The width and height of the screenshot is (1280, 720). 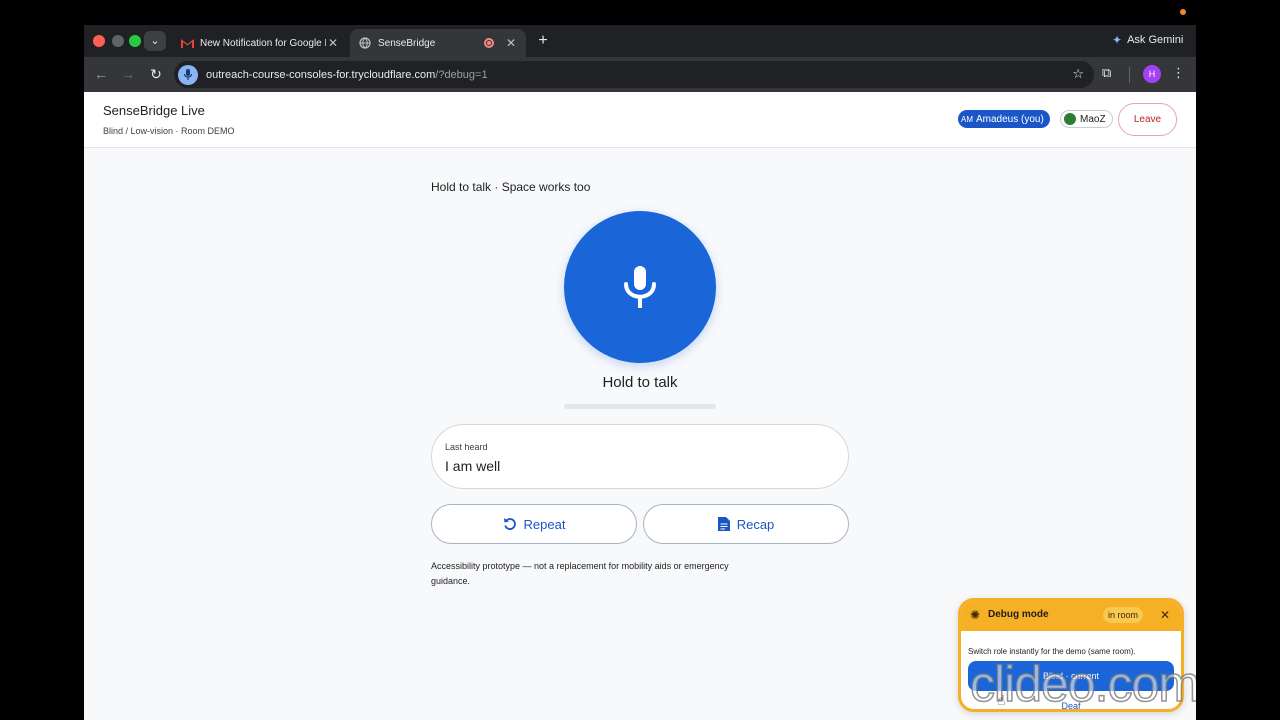 What do you see at coordinates (1078, 74) in the screenshot?
I see `bookmark-star-icon: ☆` at bounding box center [1078, 74].